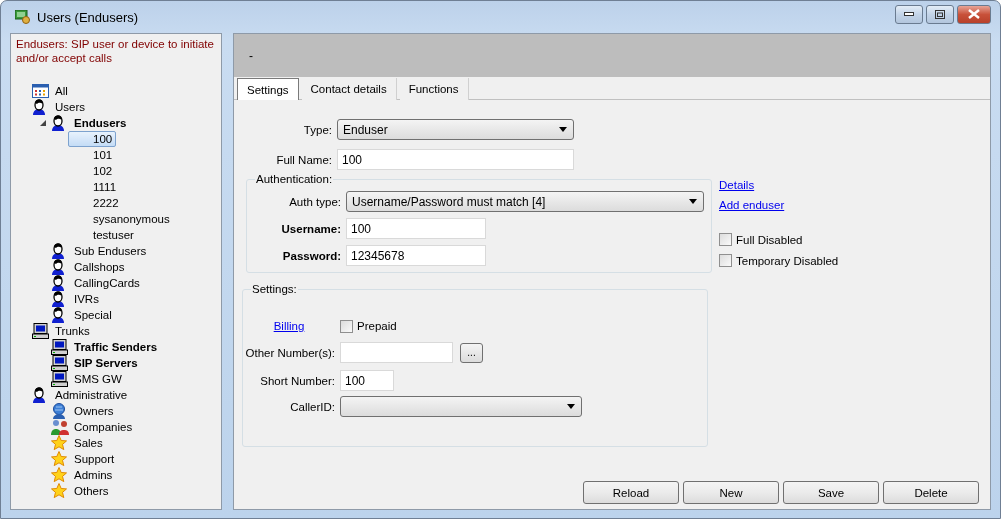  I want to click on field-label: Type:, so click(317, 129).